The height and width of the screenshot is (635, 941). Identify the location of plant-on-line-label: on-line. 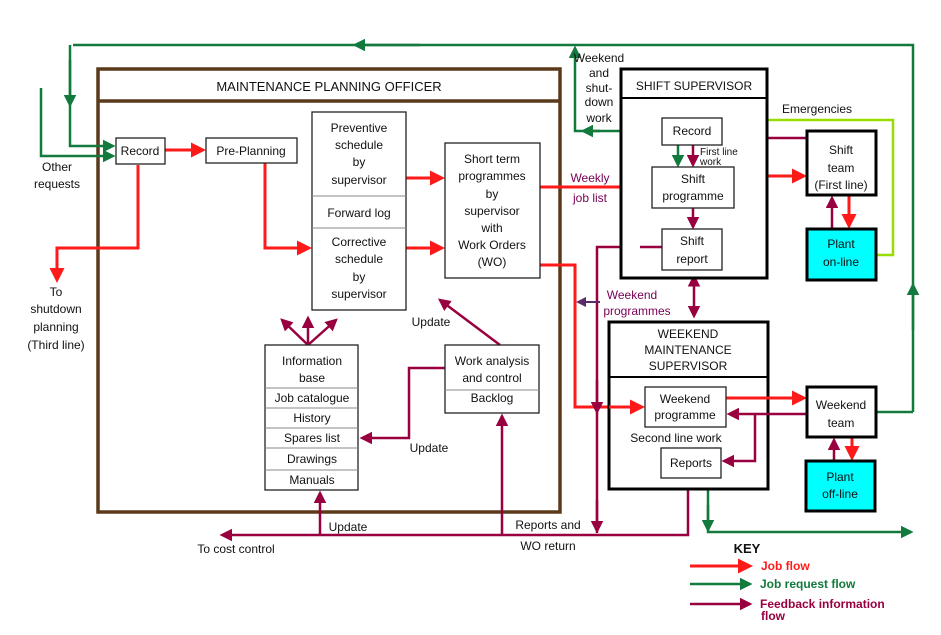
(841, 262).